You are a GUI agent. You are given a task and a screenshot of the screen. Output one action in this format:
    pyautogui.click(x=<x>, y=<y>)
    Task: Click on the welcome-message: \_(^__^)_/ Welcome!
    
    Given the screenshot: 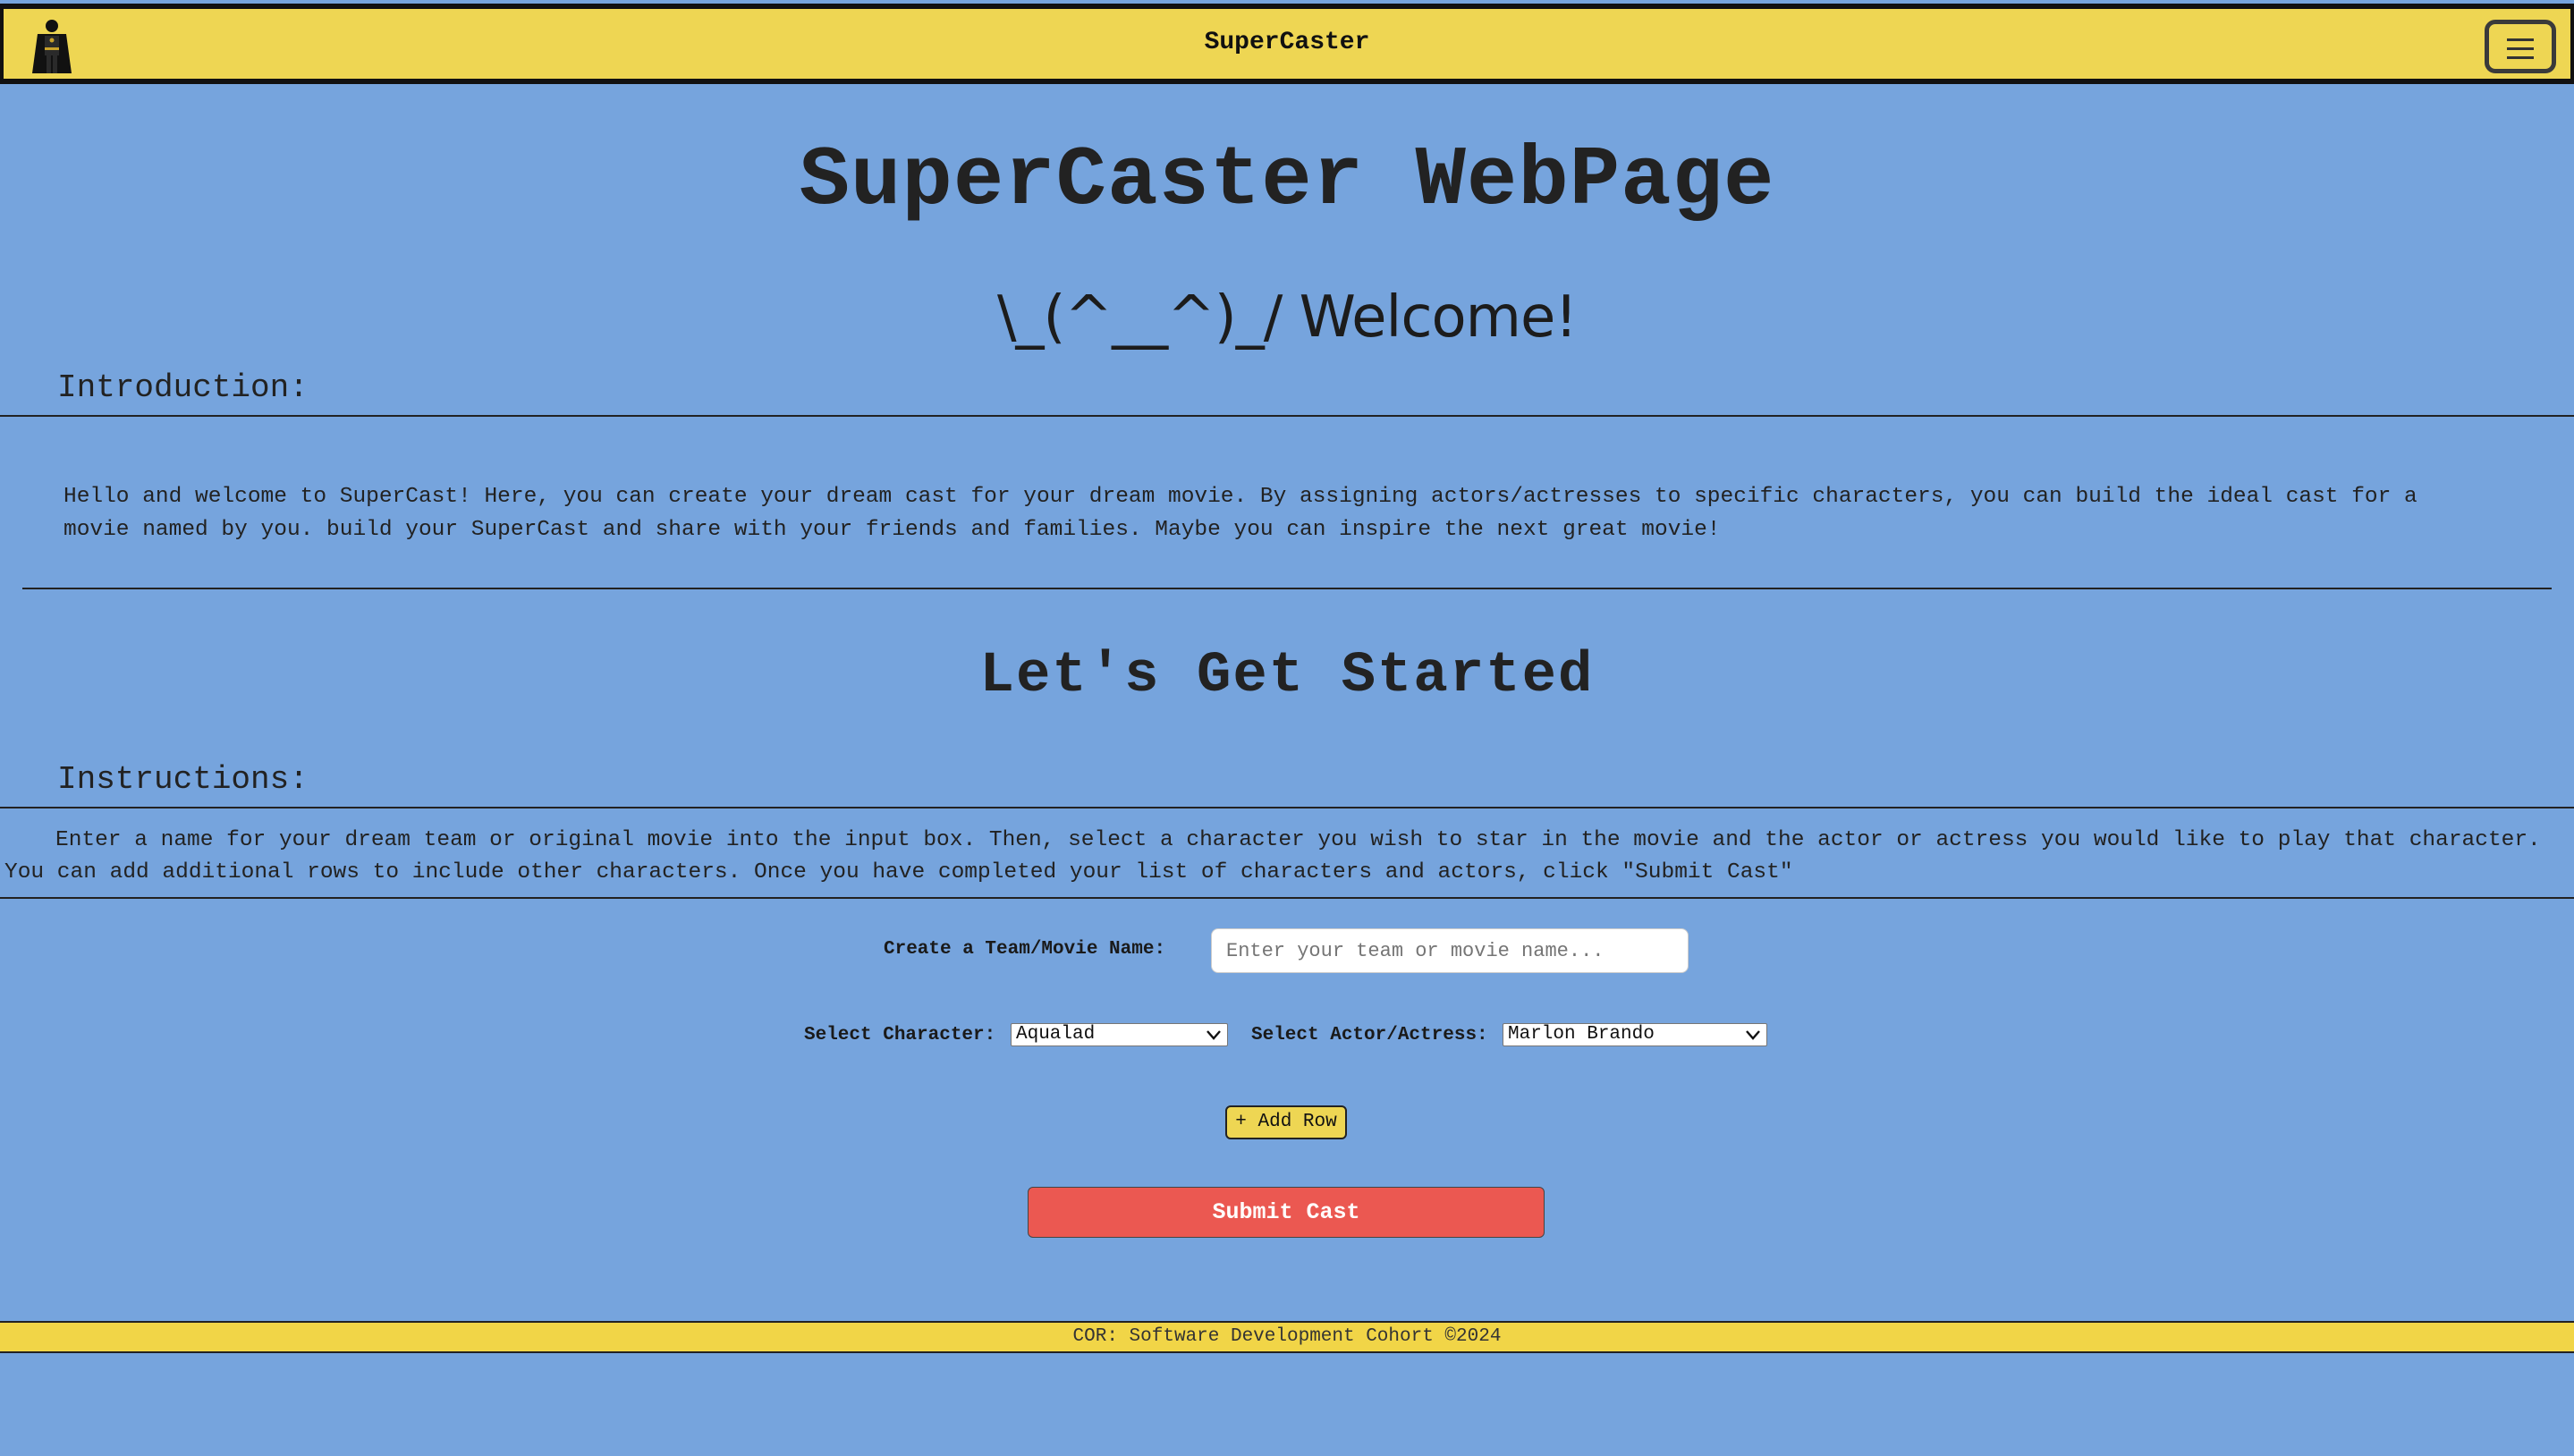 What is the action you would take?
    pyautogui.click(x=1287, y=317)
    